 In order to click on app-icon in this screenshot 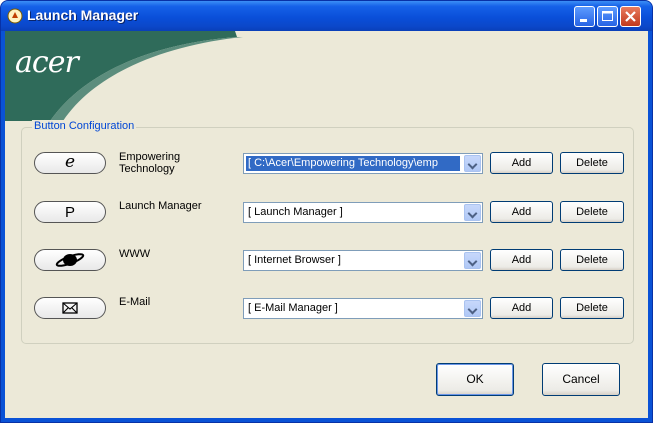, I will do `click(15, 16)`.